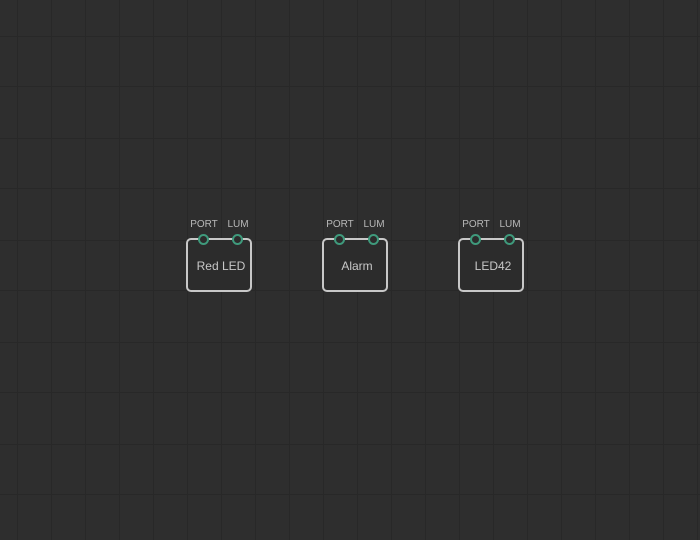 The width and height of the screenshot is (700, 540). Describe the element at coordinates (221, 266) in the screenshot. I see `node-label: Red LED` at that location.